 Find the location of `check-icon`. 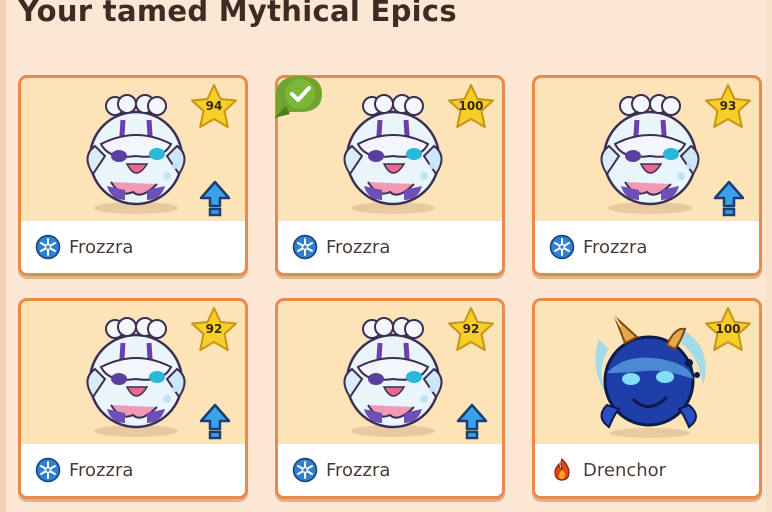

check-icon is located at coordinates (298, 97).